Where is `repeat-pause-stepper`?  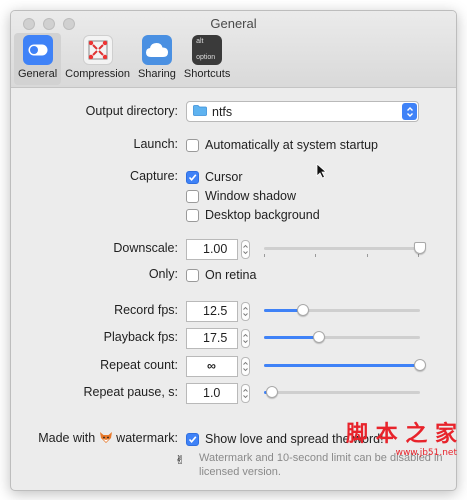 repeat-pause-stepper is located at coordinates (245, 393).